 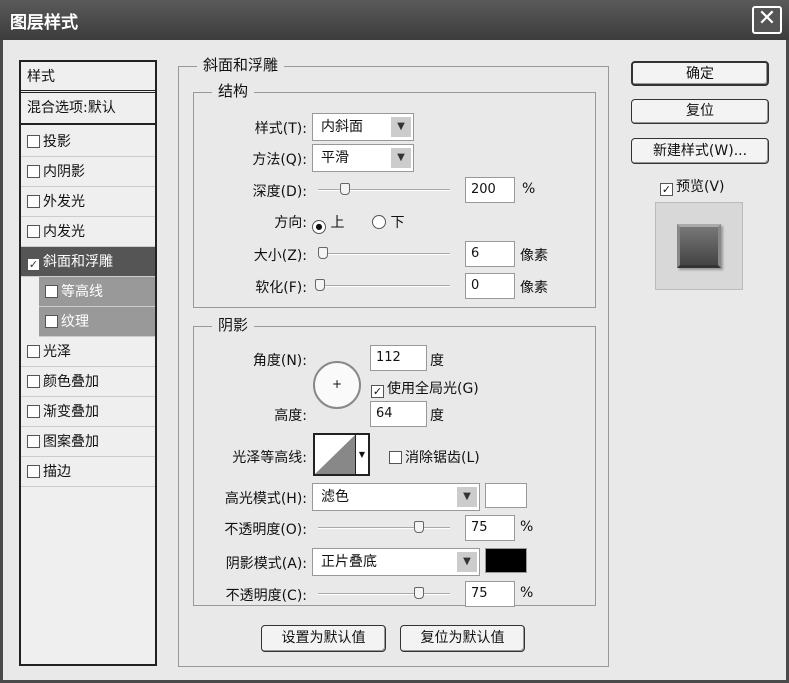 I want to click on highlight-opacity-input: 75, so click(x=490, y=528).